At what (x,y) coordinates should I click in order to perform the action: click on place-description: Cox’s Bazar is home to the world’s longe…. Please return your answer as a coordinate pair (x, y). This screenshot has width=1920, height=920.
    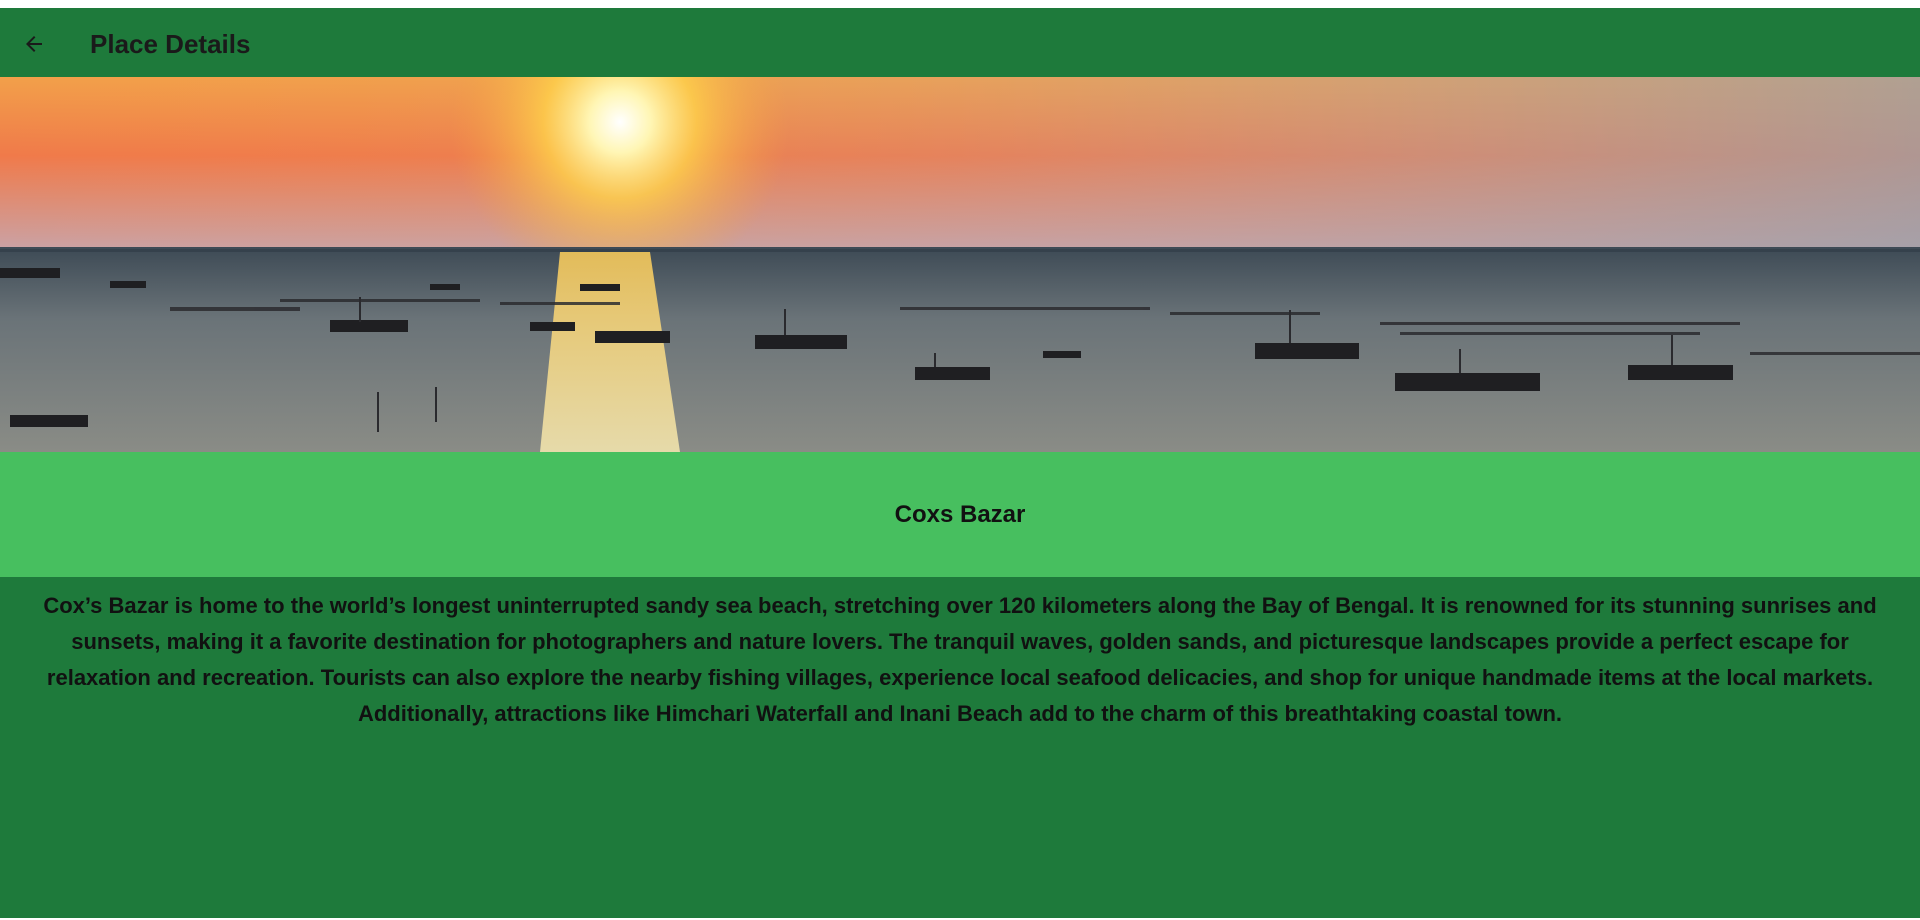
    Looking at the image, I should click on (960, 659).